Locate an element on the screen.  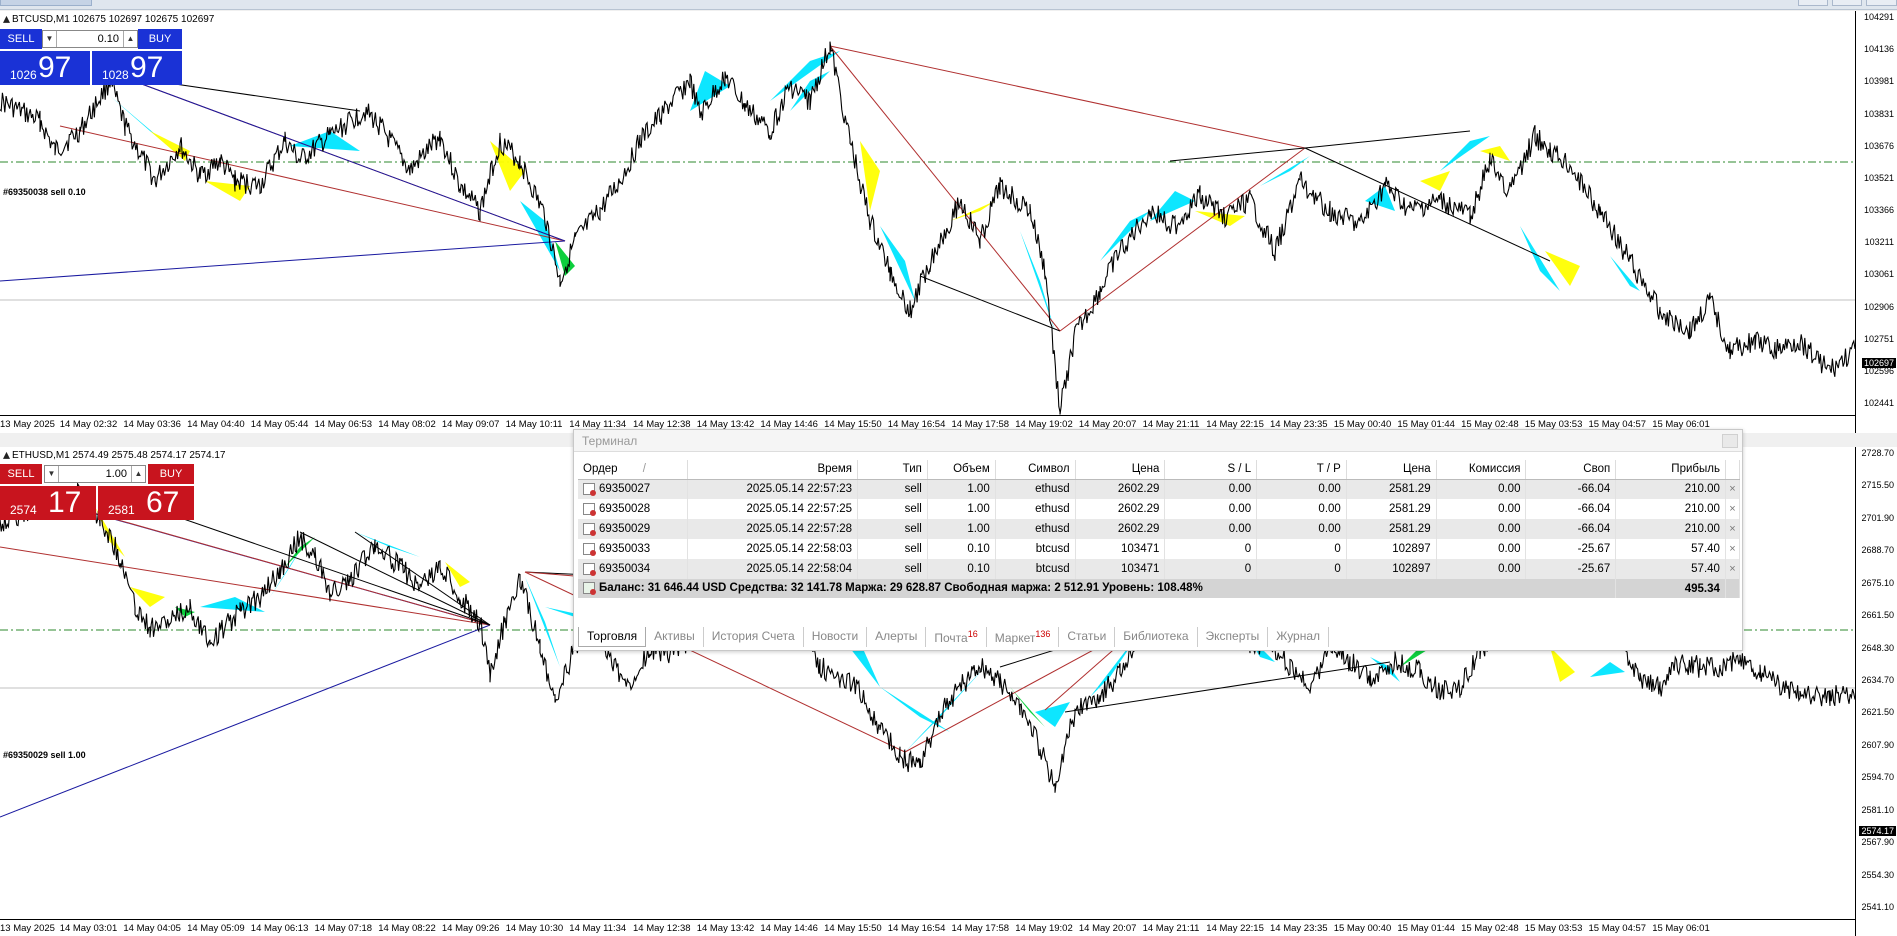
minimize-button is located at coordinates (1813, 3).